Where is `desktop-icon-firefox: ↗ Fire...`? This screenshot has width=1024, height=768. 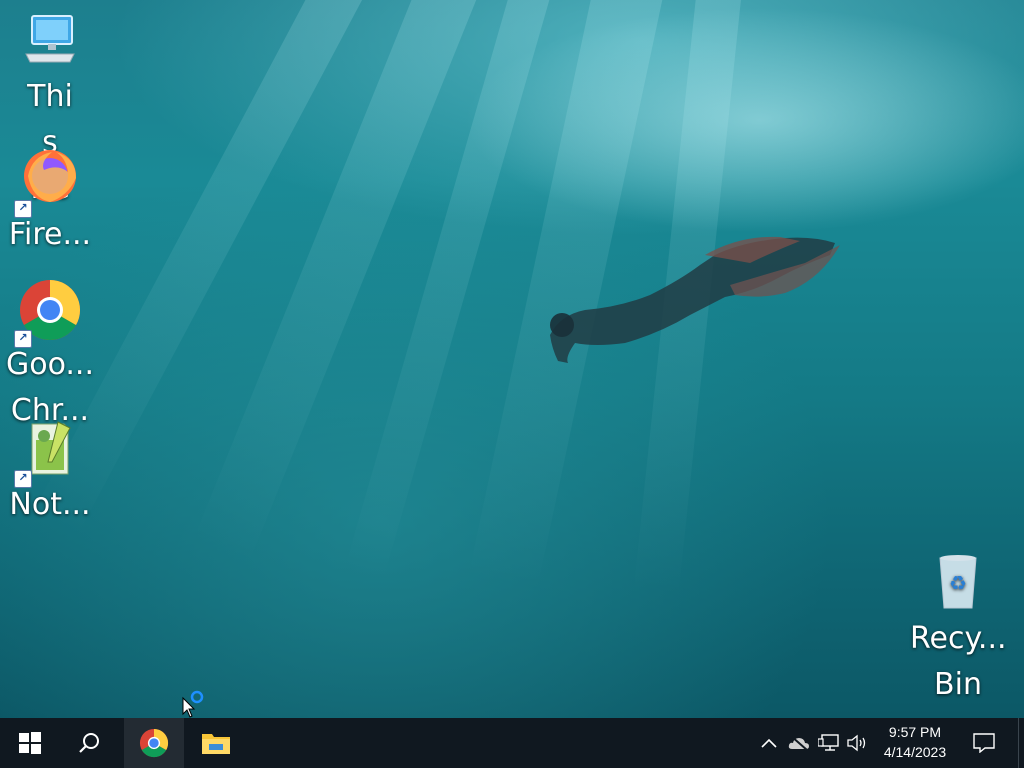
desktop-icon-firefox: ↗ Fire... is located at coordinates (50, 203).